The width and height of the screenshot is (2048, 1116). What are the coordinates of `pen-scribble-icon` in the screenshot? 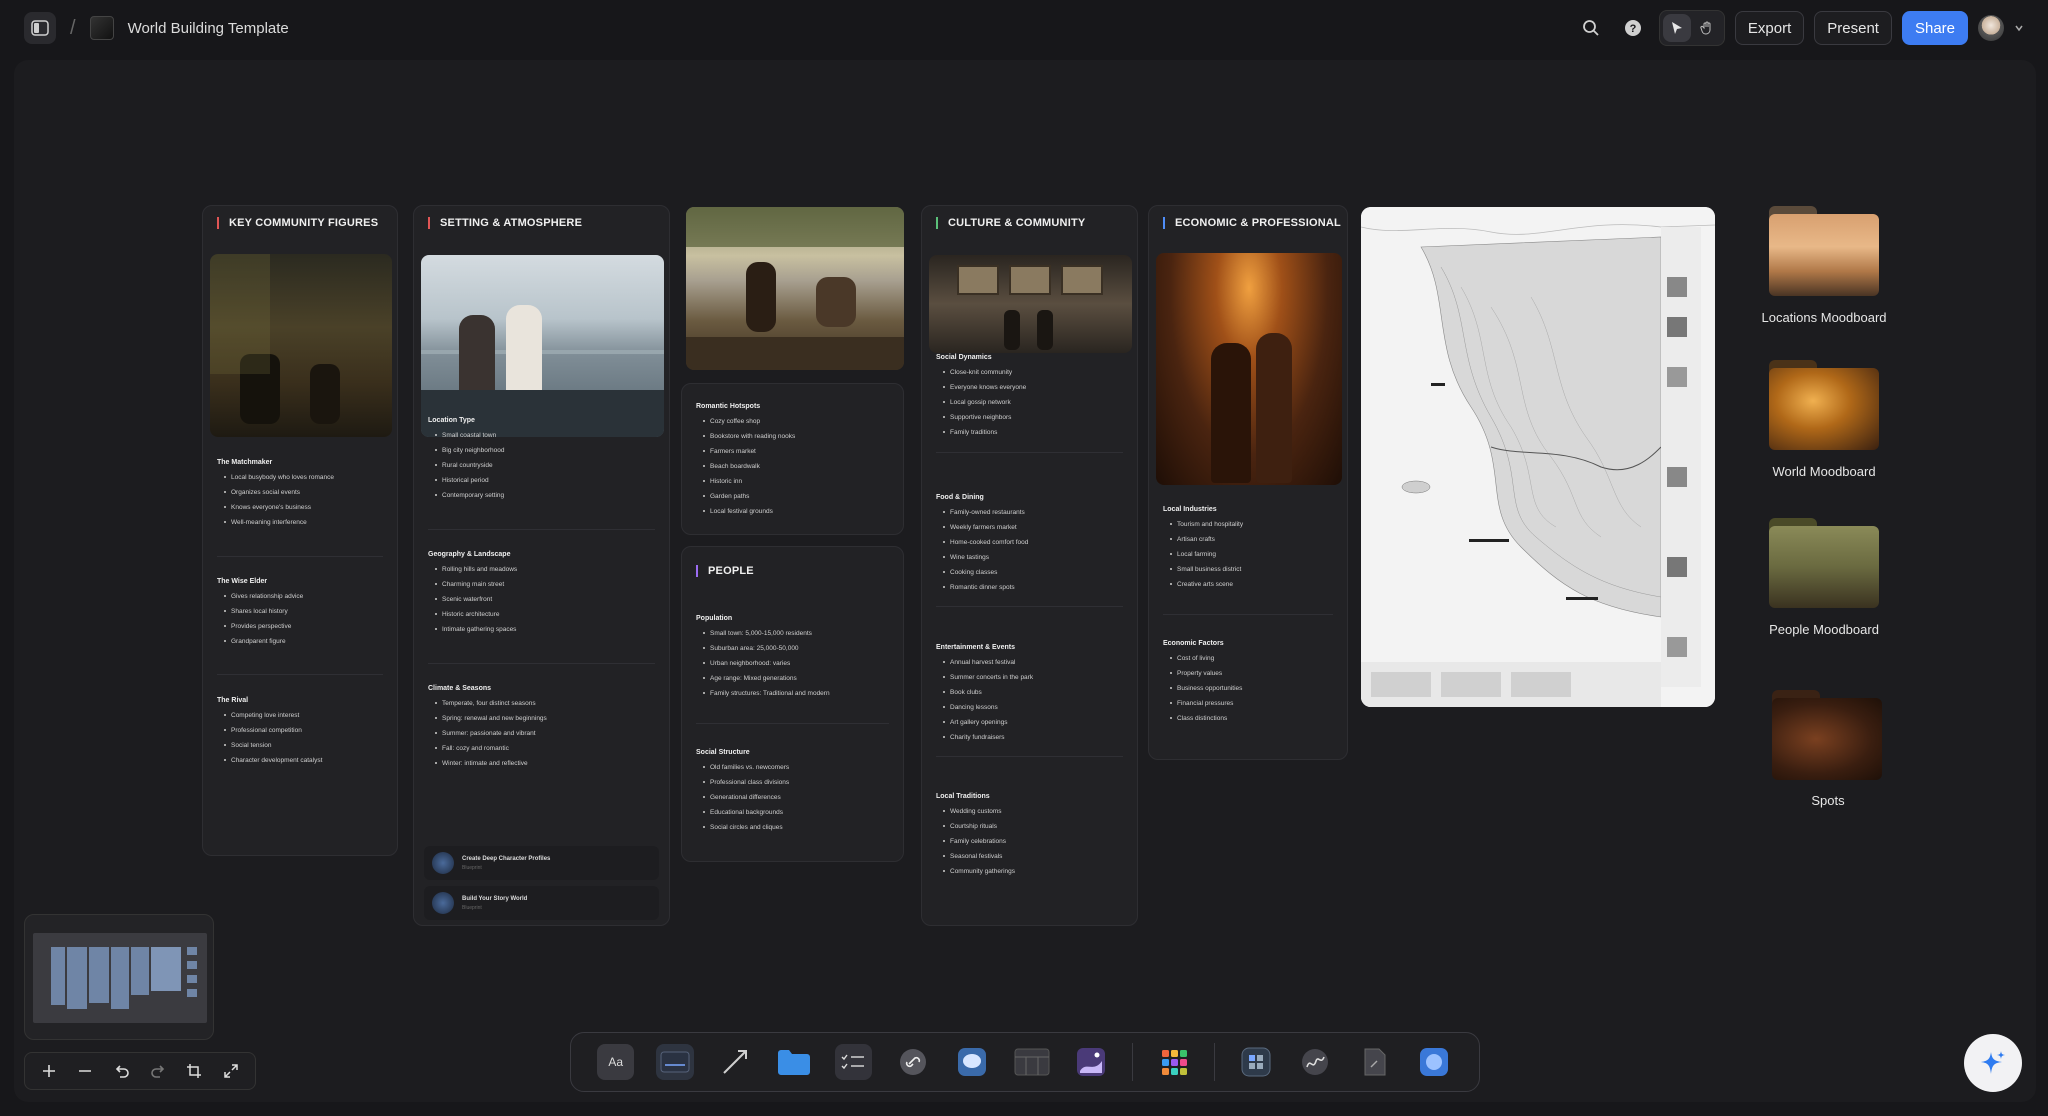 It's located at (1315, 1062).